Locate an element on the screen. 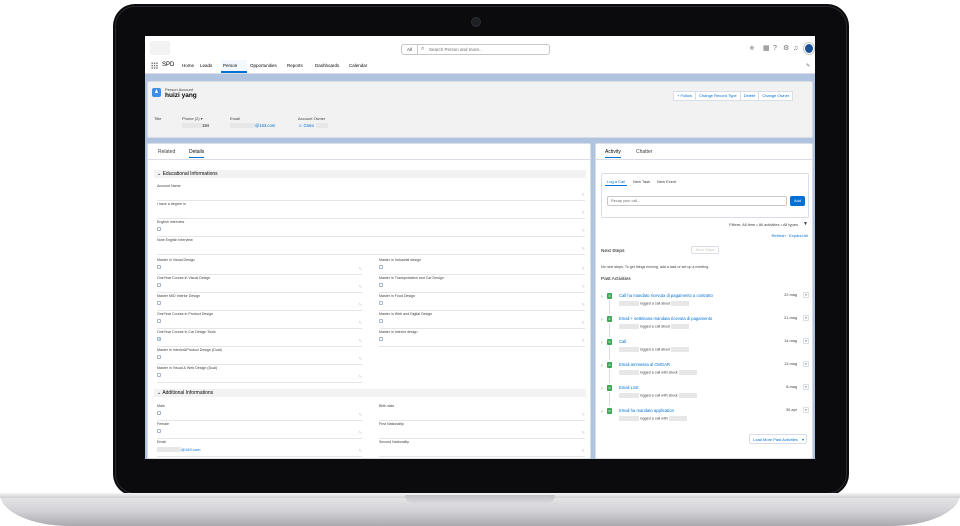 The image size is (960, 526). avatar is located at coordinates (809, 48).